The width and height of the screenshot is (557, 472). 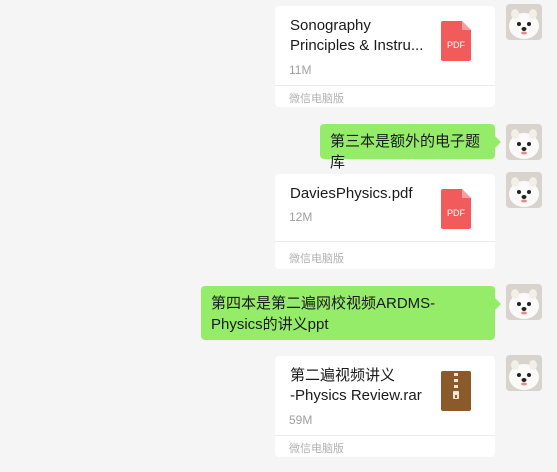 I want to click on file-message-card: DaviesPhysics.pdf 12M PDF 微信电脑版, so click(x=385, y=221).